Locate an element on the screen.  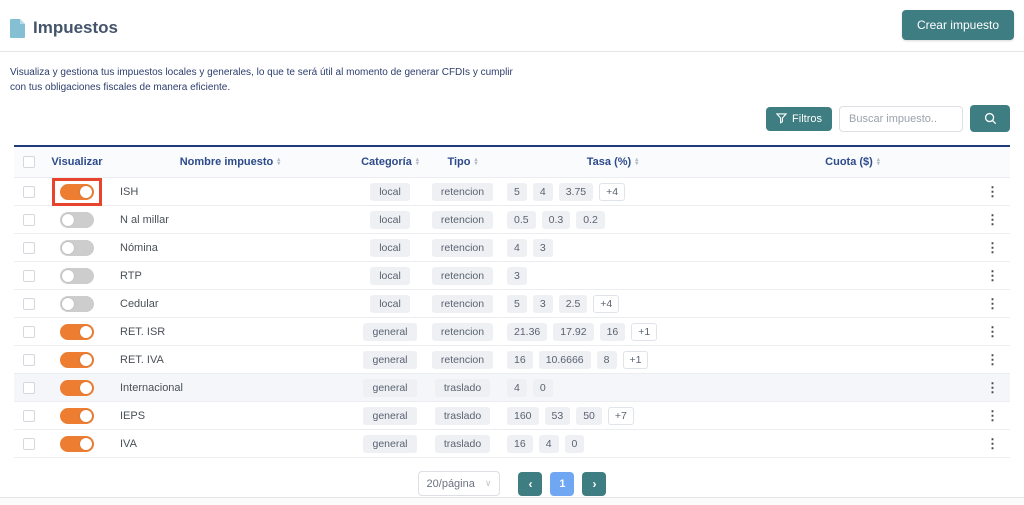
column-tipo: Tipo ▴ ▾ is located at coordinates (462, 162).